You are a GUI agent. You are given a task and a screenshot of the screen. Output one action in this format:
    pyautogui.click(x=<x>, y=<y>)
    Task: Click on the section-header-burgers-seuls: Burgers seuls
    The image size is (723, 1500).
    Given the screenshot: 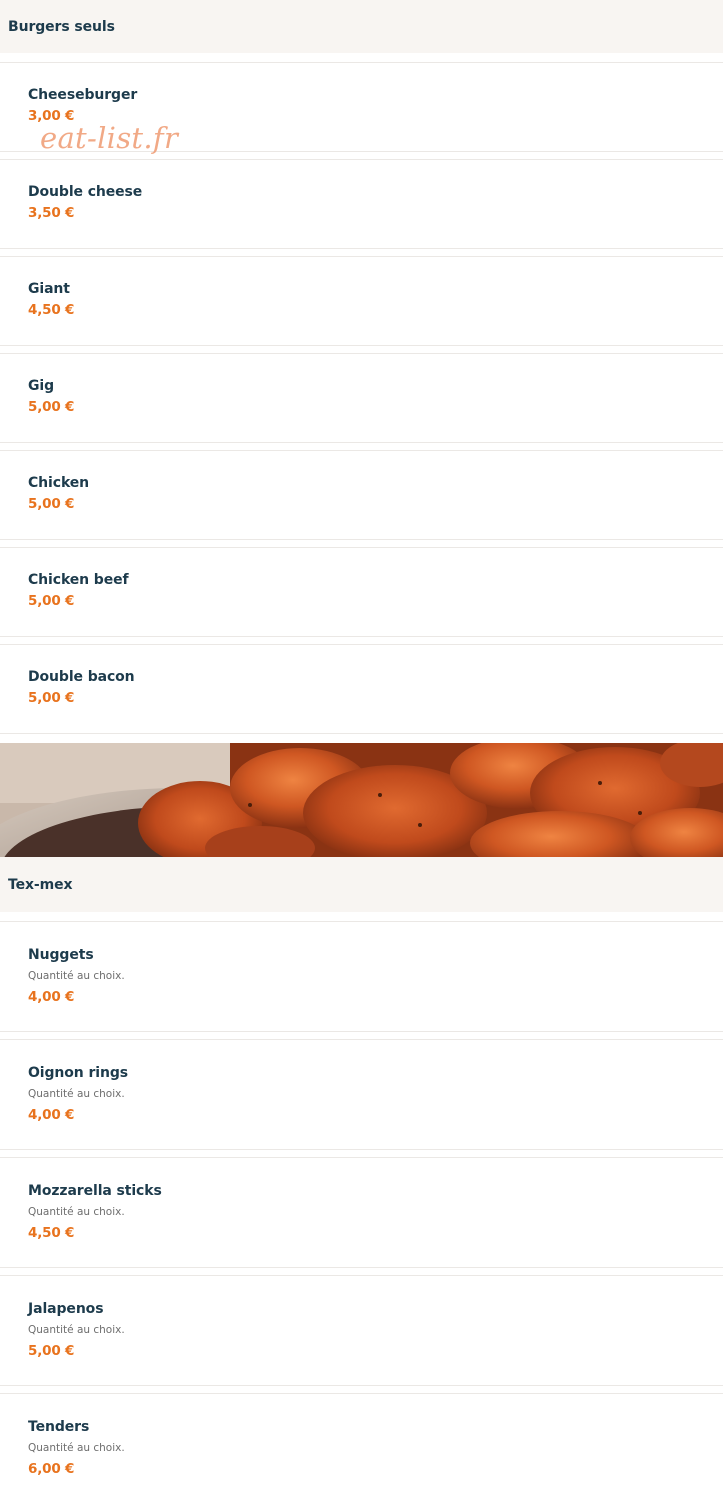 What is the action you would take?
    pyautogui.click(x=361, y=26)
    